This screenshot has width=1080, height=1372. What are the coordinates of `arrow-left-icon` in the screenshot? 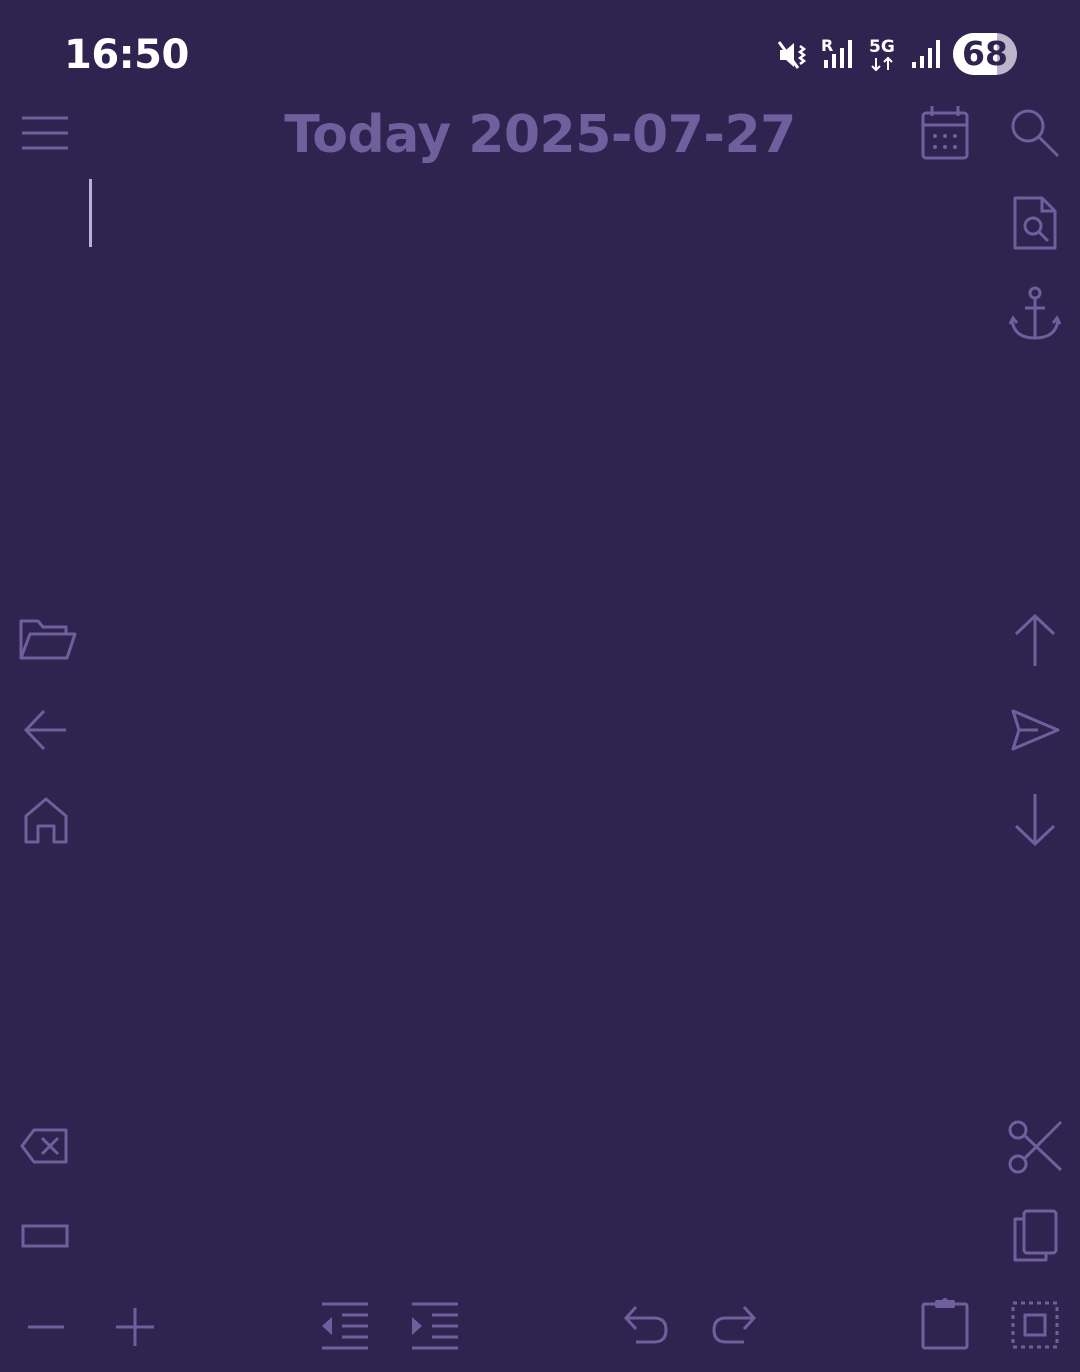 It's located at (46, 730).